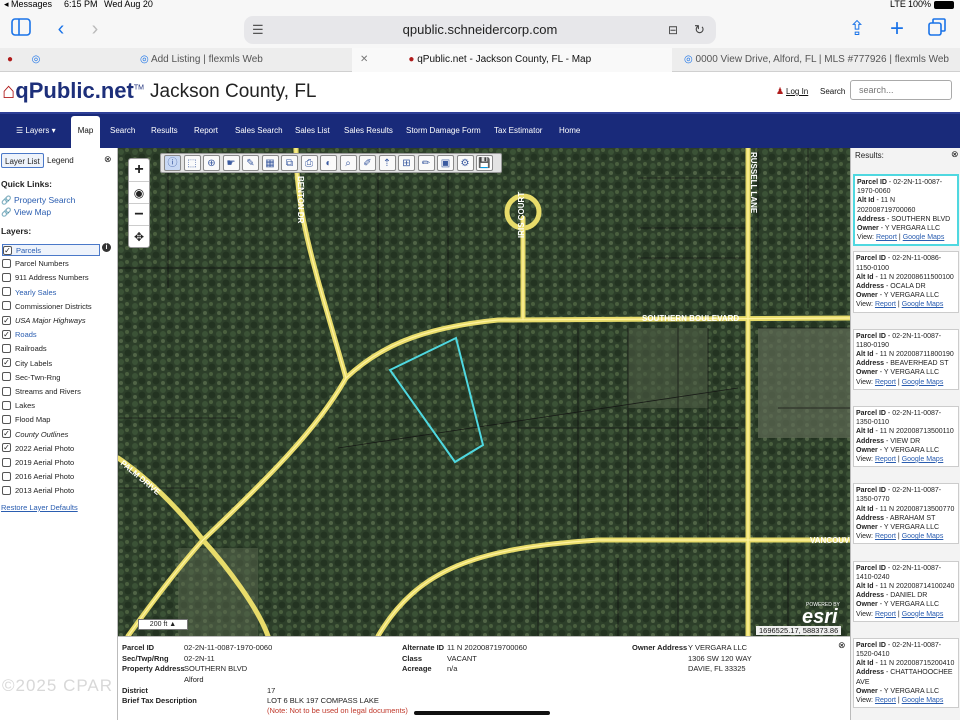 Image resolution: width=960 pixels, height=720 pixels. What do you see at coordinates (61, 29) in the screenshot?
I see `back-icon: ‹` at bounding box center [61, 29].